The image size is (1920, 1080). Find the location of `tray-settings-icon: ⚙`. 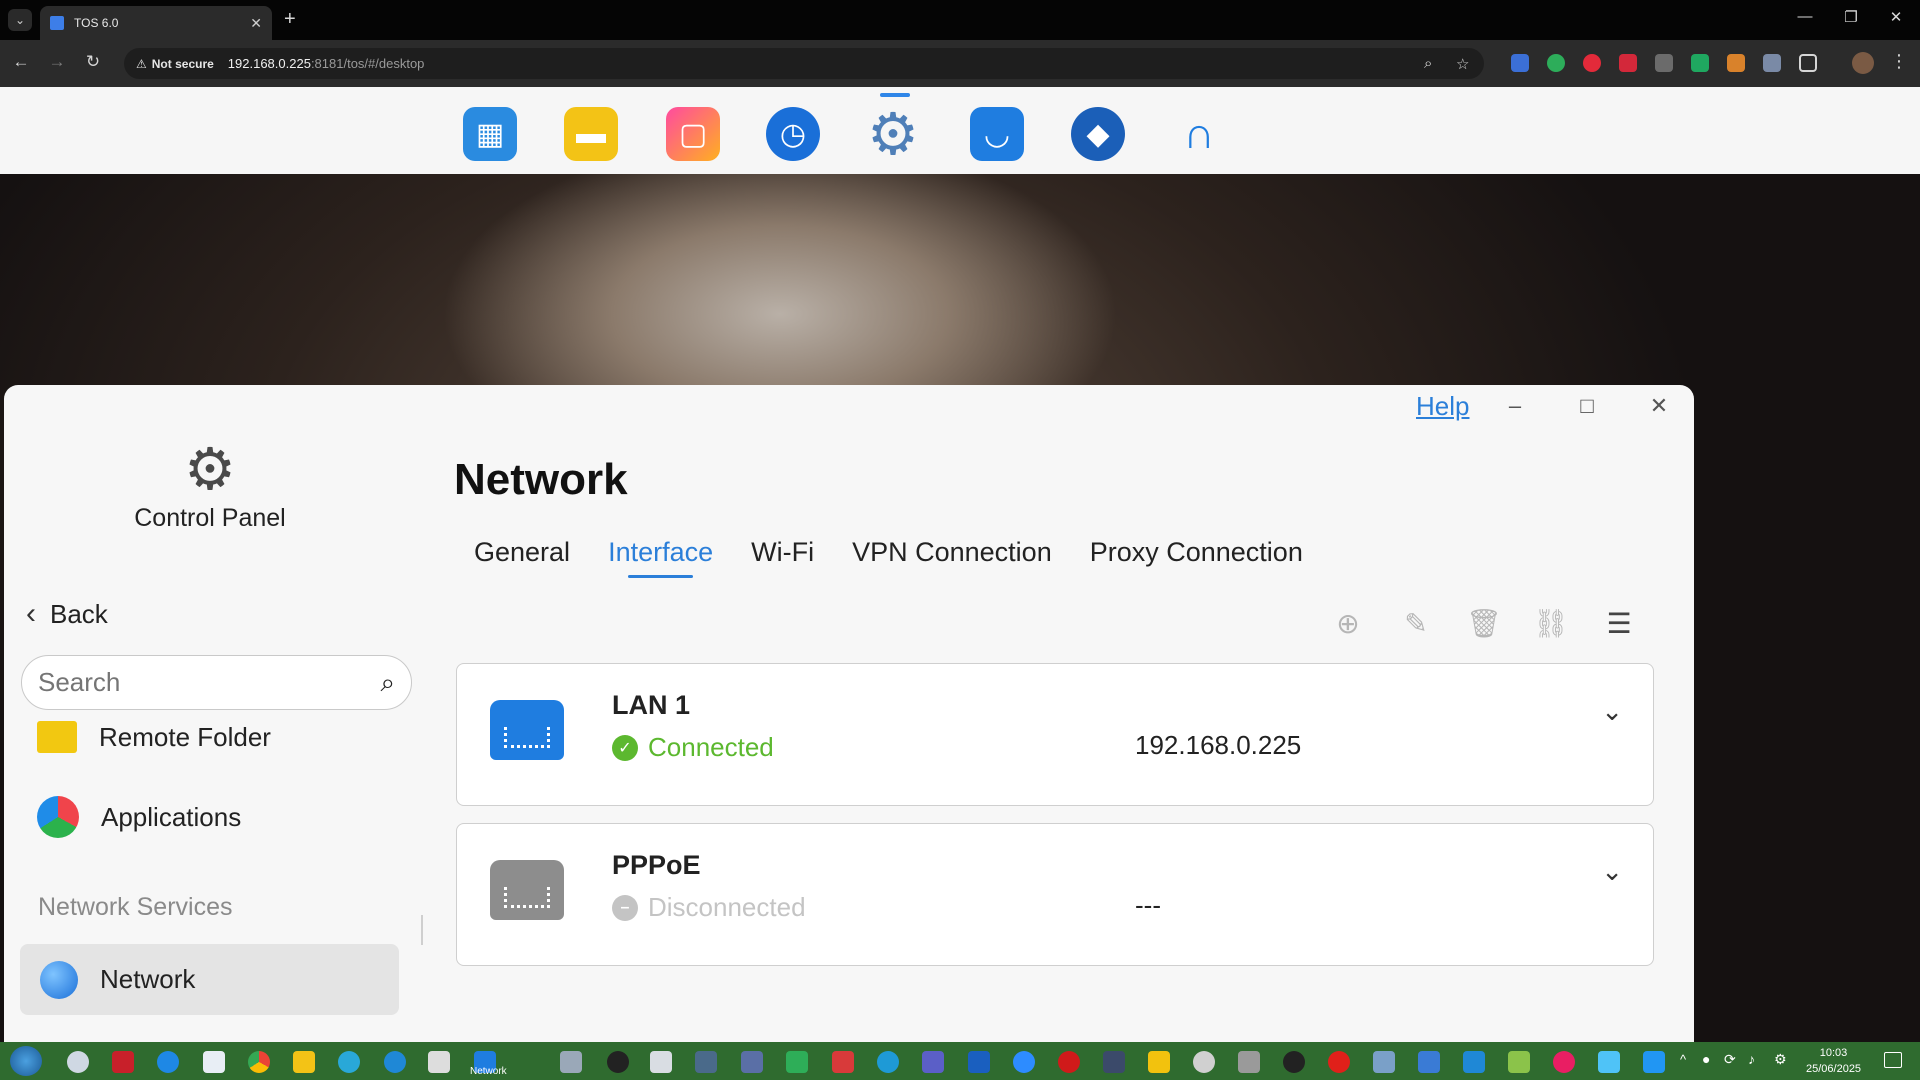

tray-settings-icon: ⚙ is located at coordinates (1780, 1059).